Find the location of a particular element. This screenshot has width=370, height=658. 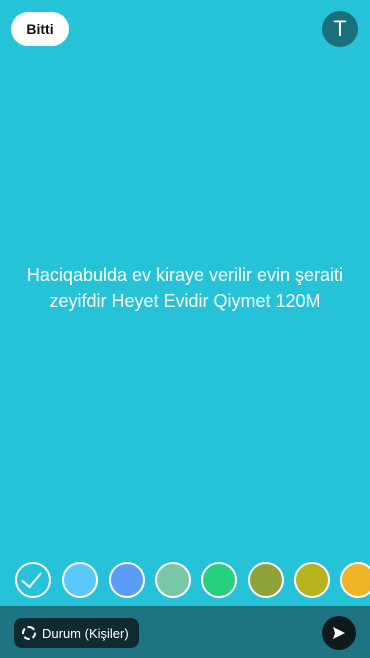

send-button is located at coordinates (339, 633).